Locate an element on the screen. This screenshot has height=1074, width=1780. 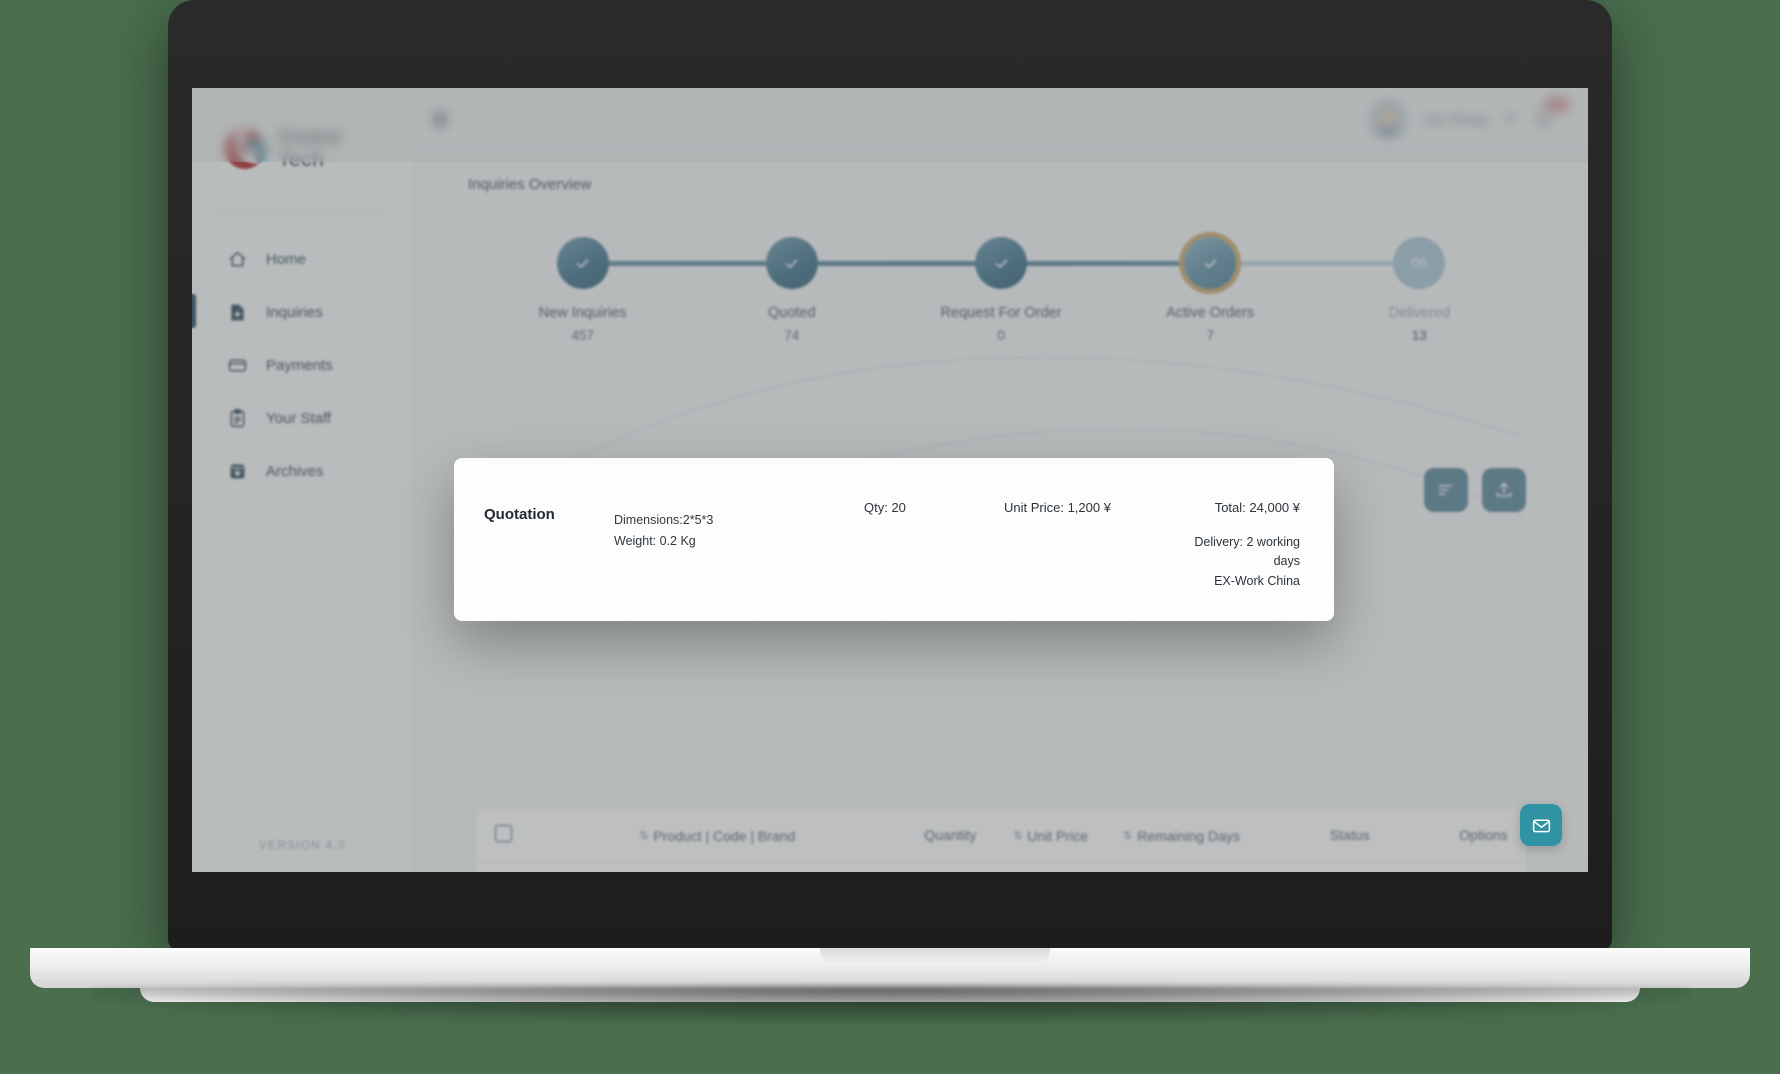
modal-unit-price: Unit Price: 1,200 ¥ is located at coordinates (1057, 507).